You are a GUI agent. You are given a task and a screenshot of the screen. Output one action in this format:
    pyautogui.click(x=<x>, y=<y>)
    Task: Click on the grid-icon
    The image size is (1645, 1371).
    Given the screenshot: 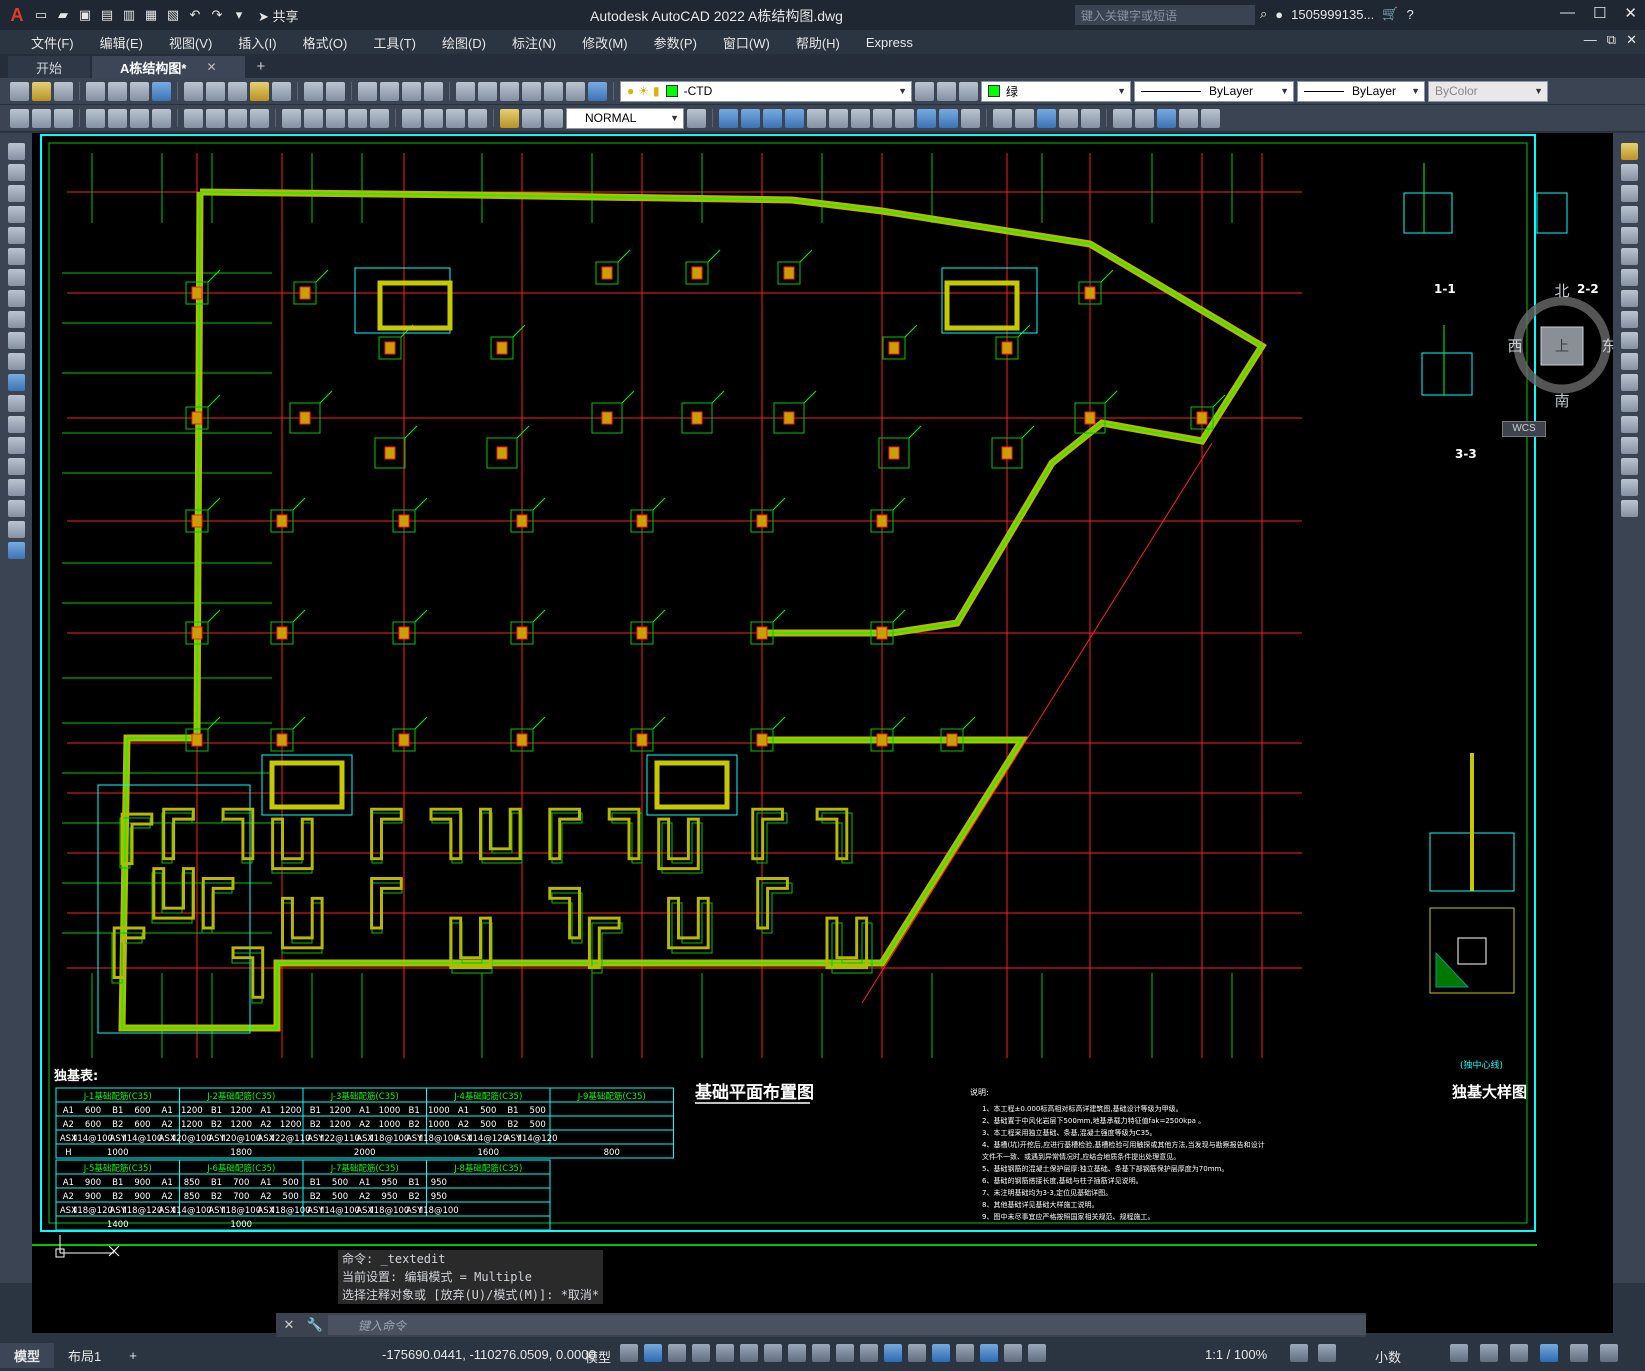 What is the action you would take?
    pyautogui.click(x=629, y=1353)
    